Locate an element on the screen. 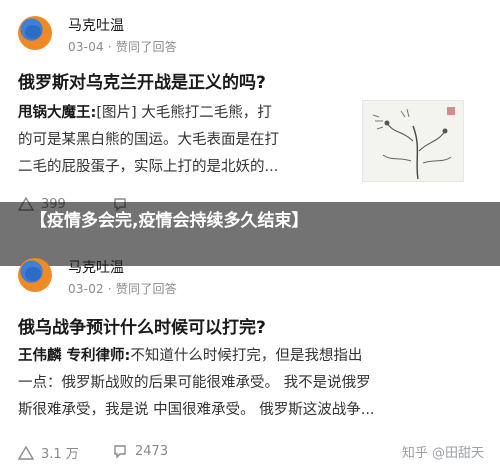 The image size is (500, 472). banner-text: 【疫情多会完,疫情会持续多久结束】 is located at coordinates (169, 221).